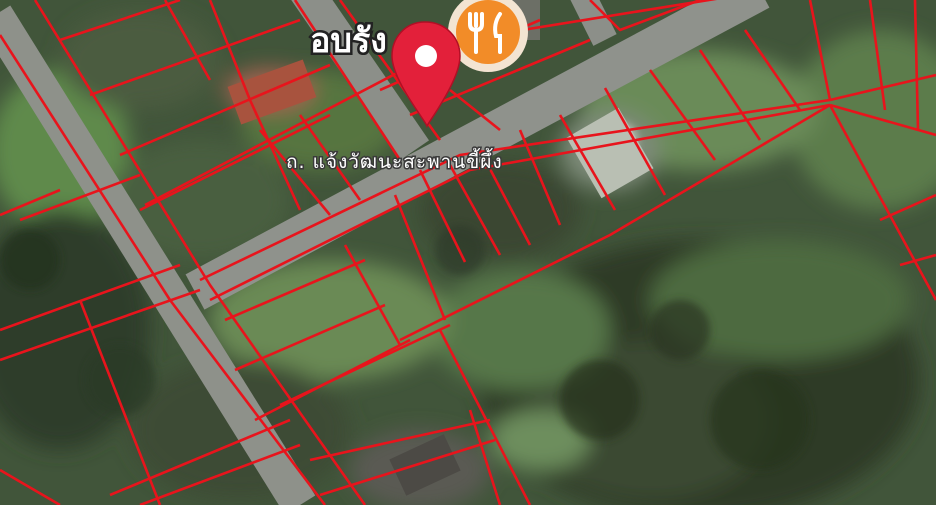  What do you see at coordinates (348, 41) in the screenshot?
I see `place-name-label: อบรัง` at bounding box center [348, 41].